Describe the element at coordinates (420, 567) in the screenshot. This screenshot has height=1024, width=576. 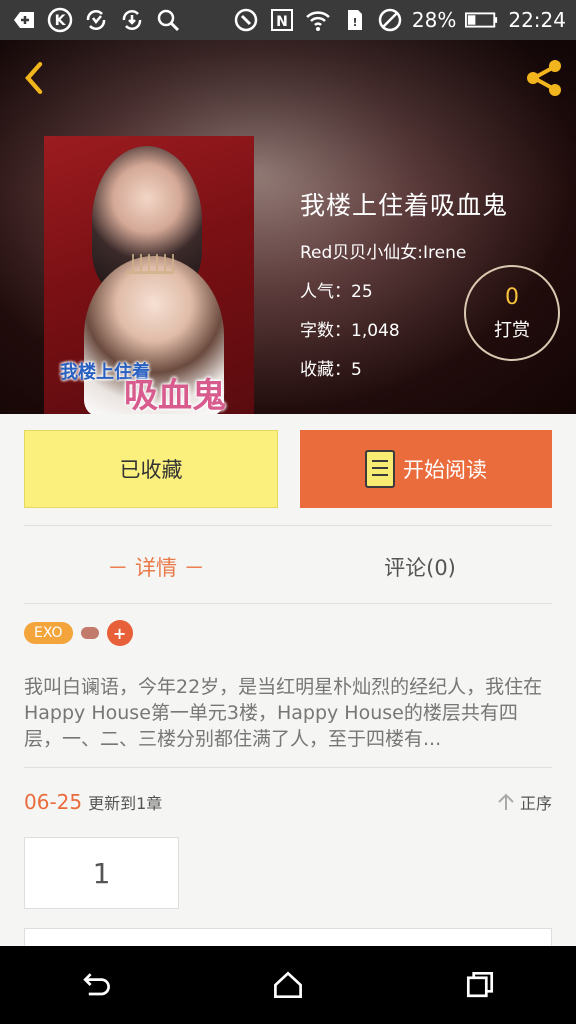
I see `tab-comments: 评论(0)` at that location.